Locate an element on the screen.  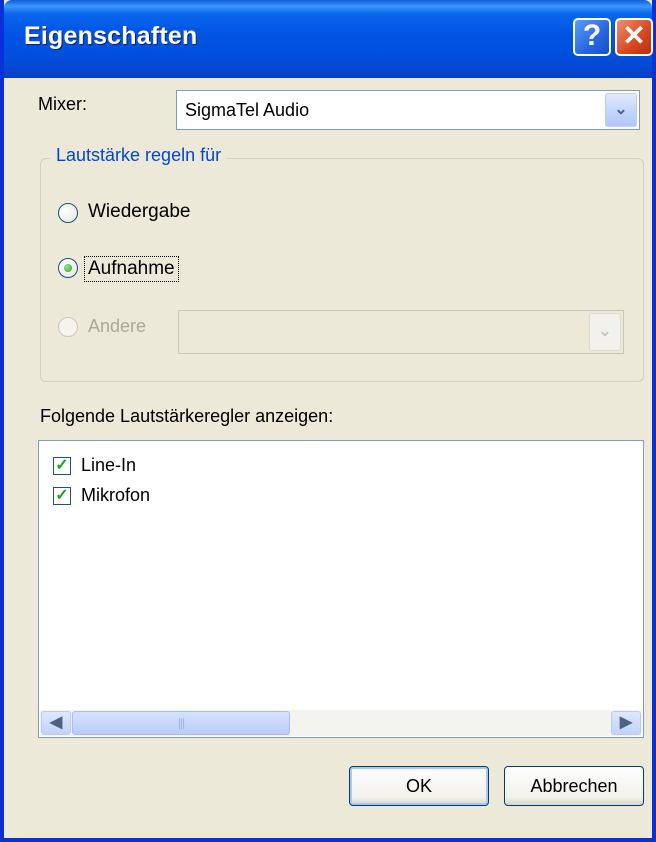
radio-selected-dot is located at coordinates (68, 268).